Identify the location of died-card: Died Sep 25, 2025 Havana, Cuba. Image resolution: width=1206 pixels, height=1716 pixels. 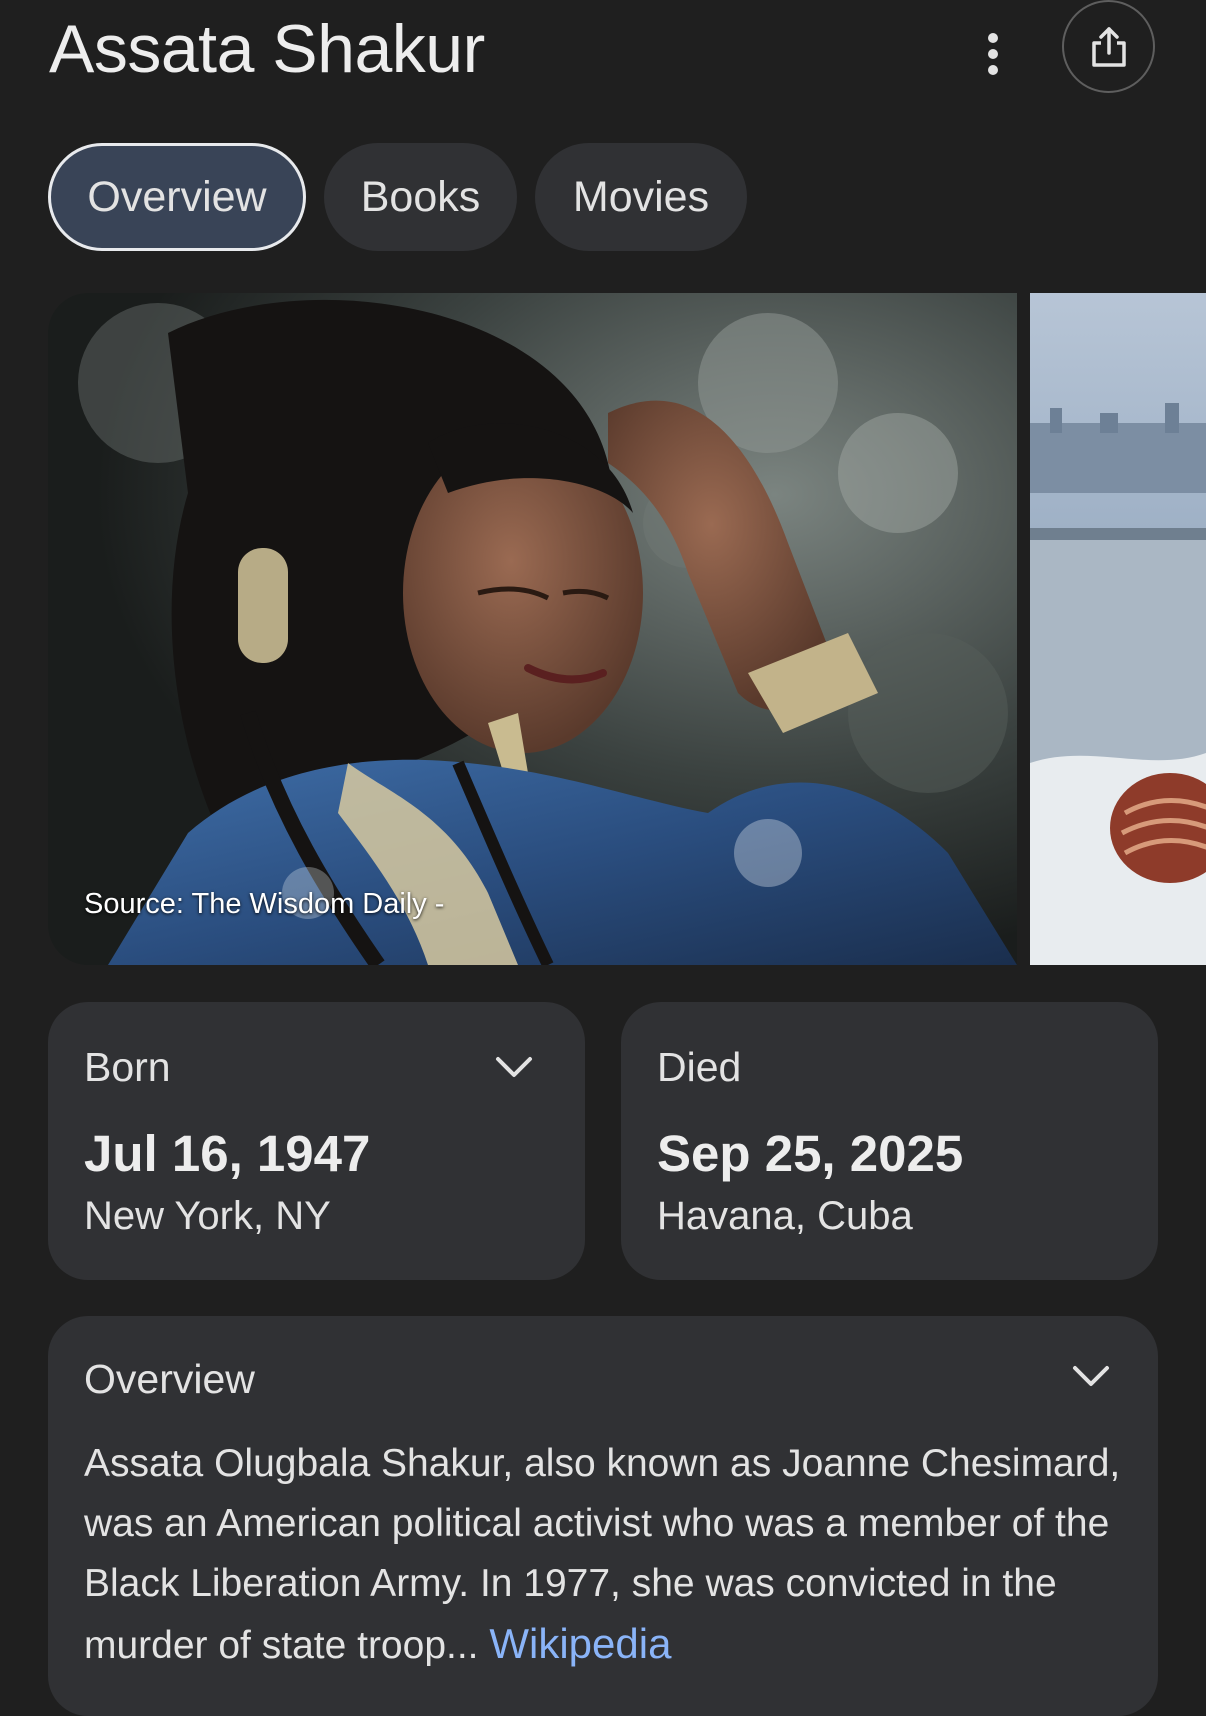
(889, 1141).